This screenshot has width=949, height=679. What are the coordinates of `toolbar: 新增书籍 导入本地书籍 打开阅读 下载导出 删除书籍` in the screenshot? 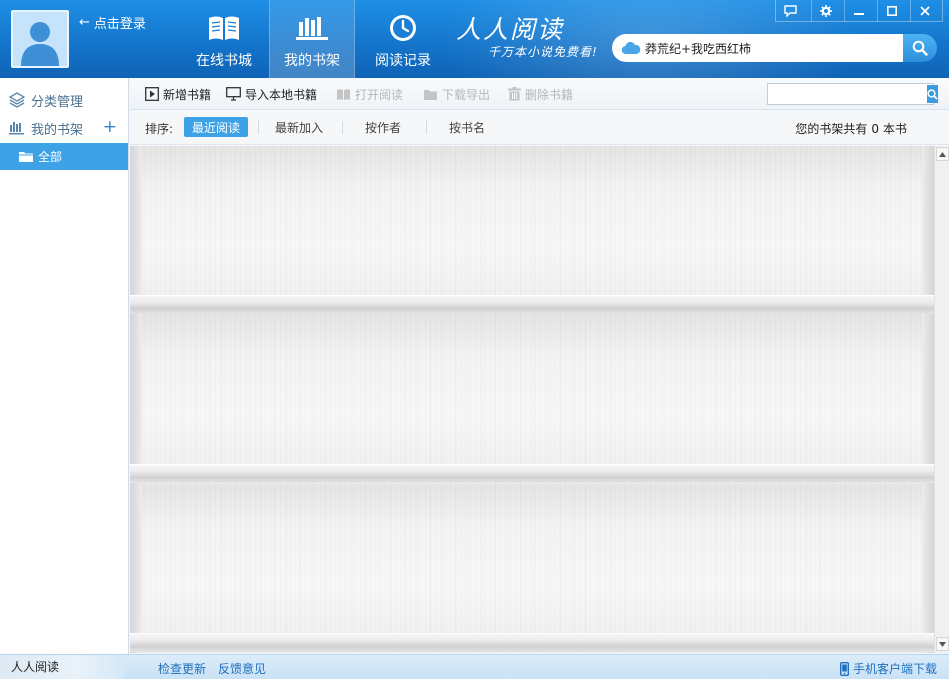 It's located at (539, 94).